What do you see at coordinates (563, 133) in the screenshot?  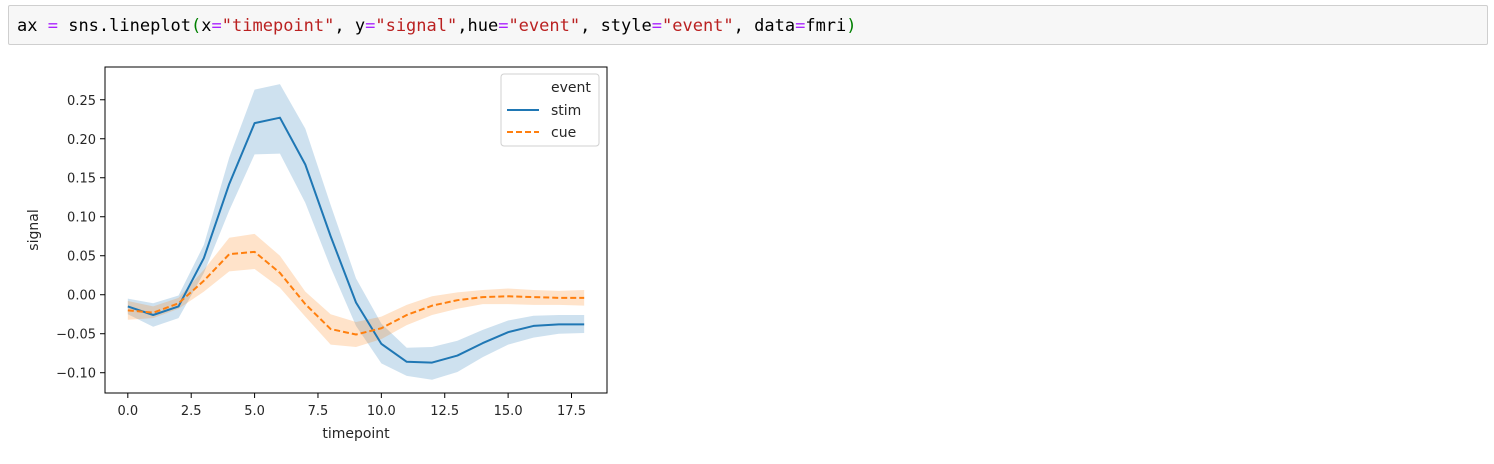 I see `legend-label-cue: cue` at bounding box center [563, 133].